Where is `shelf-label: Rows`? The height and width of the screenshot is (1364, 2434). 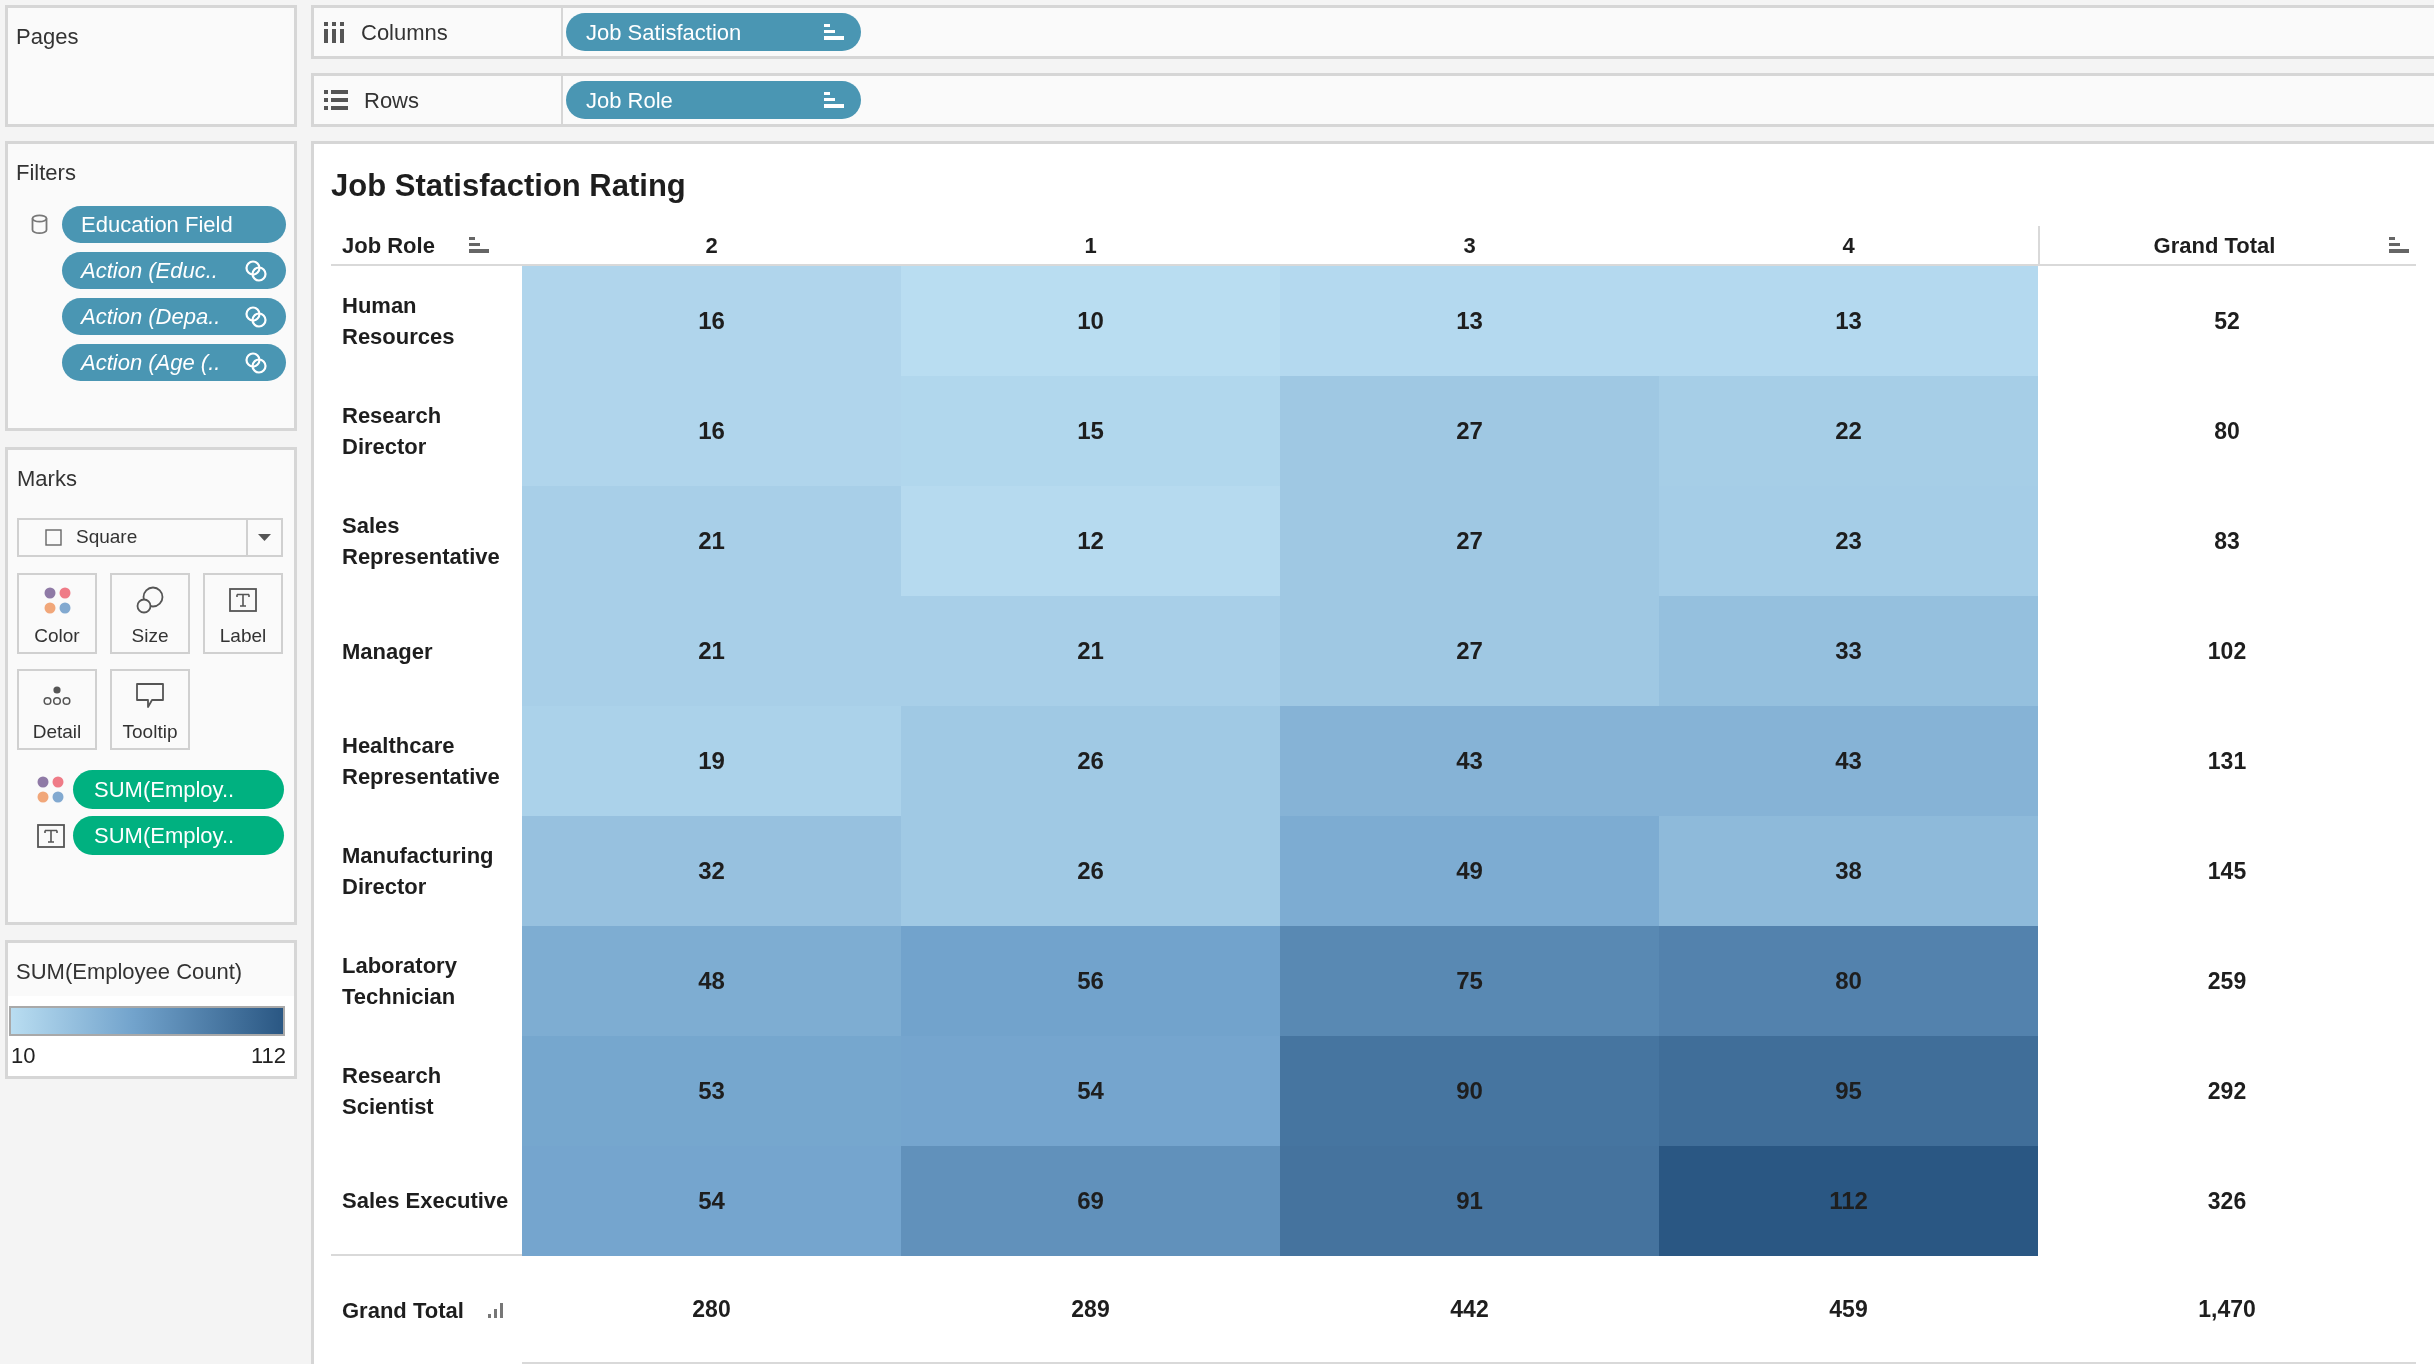
shelf-label: Rows is located at coordinates (391, 100).